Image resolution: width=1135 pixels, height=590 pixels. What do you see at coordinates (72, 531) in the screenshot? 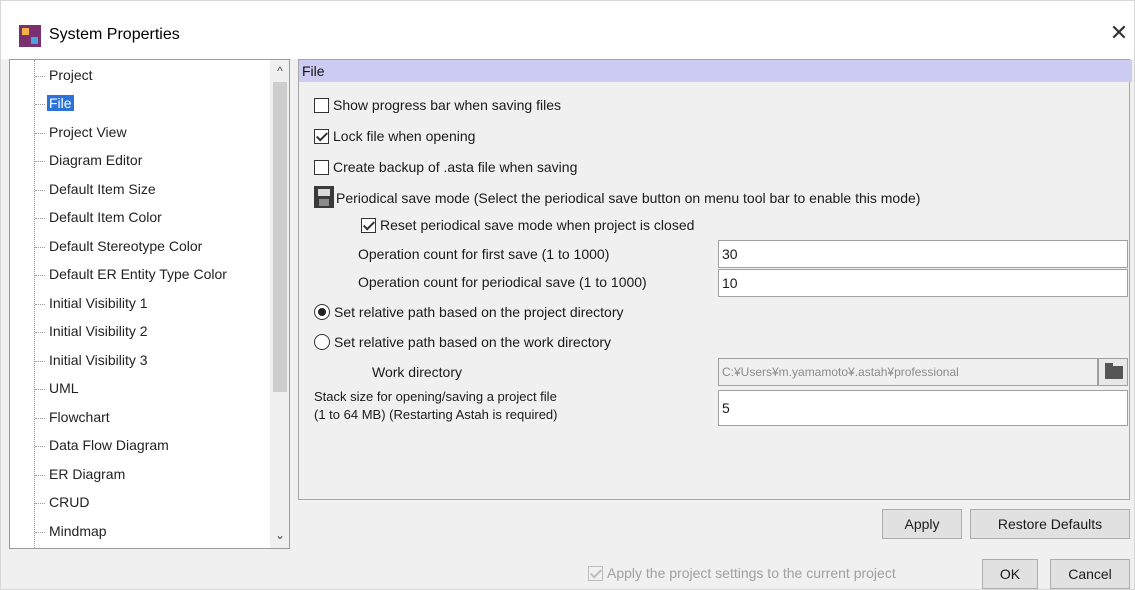
I see `tree-item-mindmap: Mindmap` at bounding box center [72, 531].